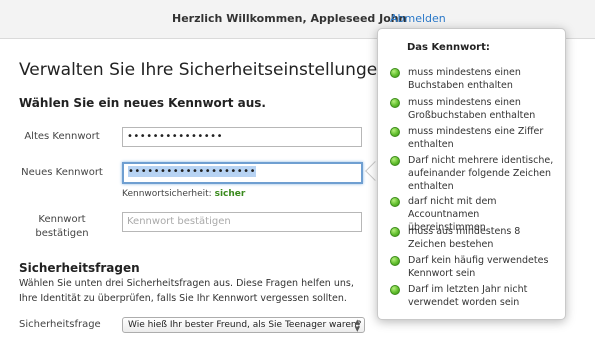 The image size is (595, 345). I want to click on confirm-password-placeholder: Kennwort bestätigen, so click(179, 221).